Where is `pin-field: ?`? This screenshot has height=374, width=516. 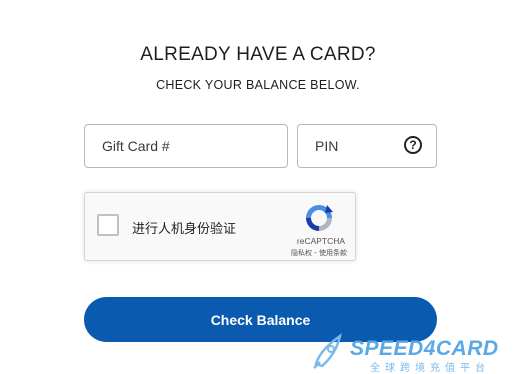 pin-field: ? is located at coordinates (367, 146).